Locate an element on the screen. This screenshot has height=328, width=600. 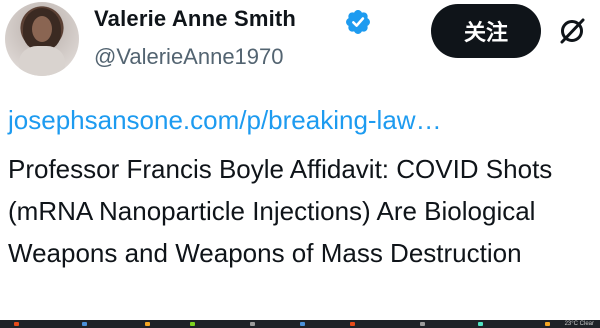
display-name: Valerie Anne Smith is located at coordinates (195, 19).